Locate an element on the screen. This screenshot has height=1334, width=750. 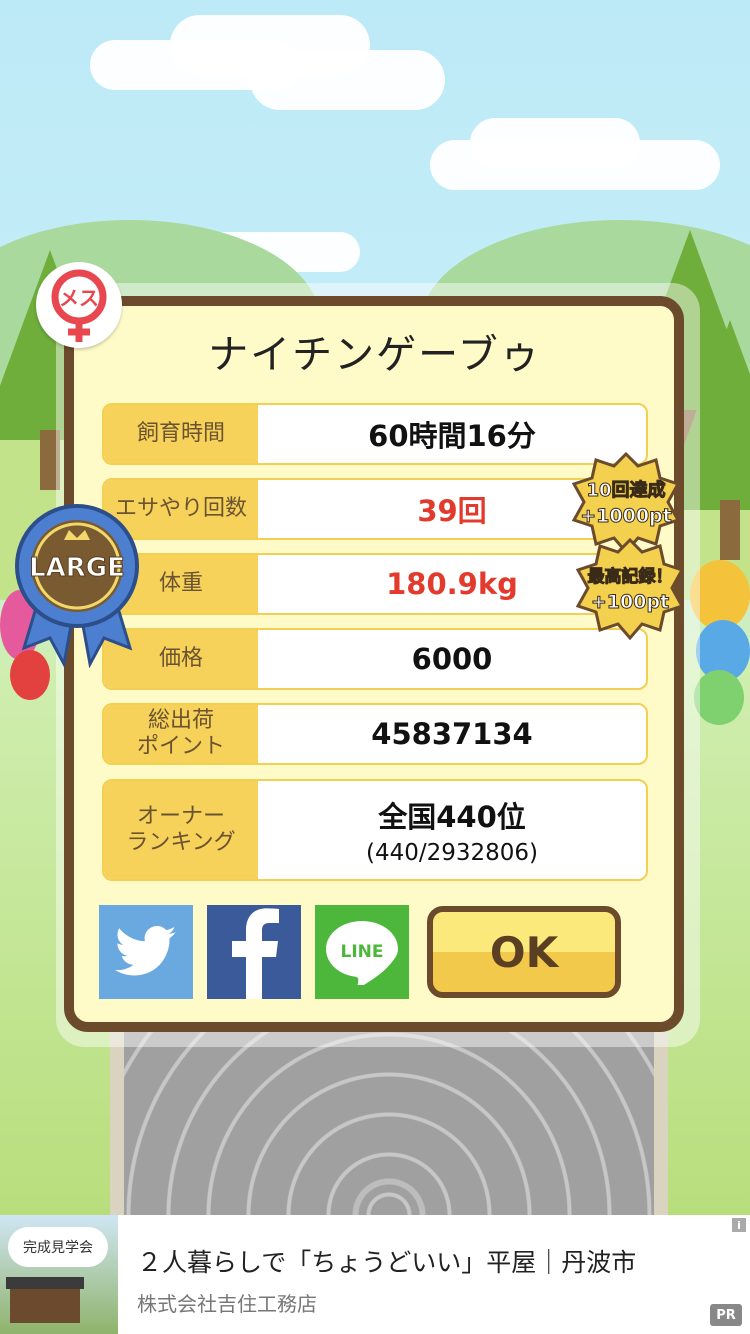
badge-line1: 最高記録！ is located at coordinates (630, 576).